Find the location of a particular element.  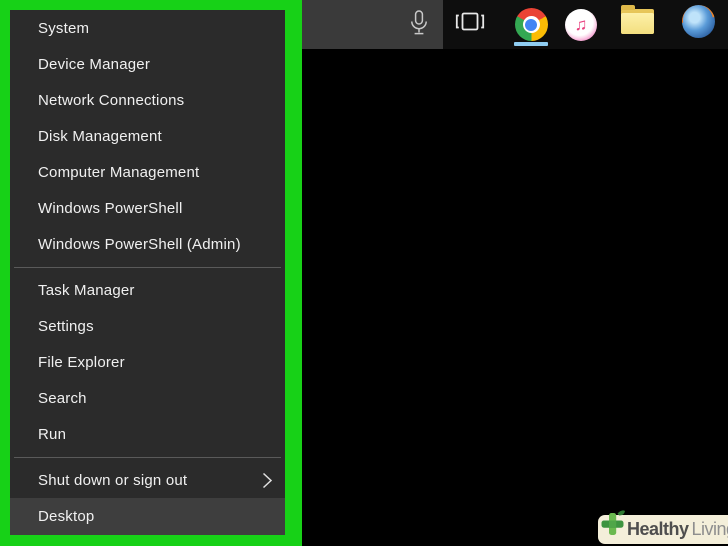

menu-item-label: Device Manager is located at coordinates (94, 64).